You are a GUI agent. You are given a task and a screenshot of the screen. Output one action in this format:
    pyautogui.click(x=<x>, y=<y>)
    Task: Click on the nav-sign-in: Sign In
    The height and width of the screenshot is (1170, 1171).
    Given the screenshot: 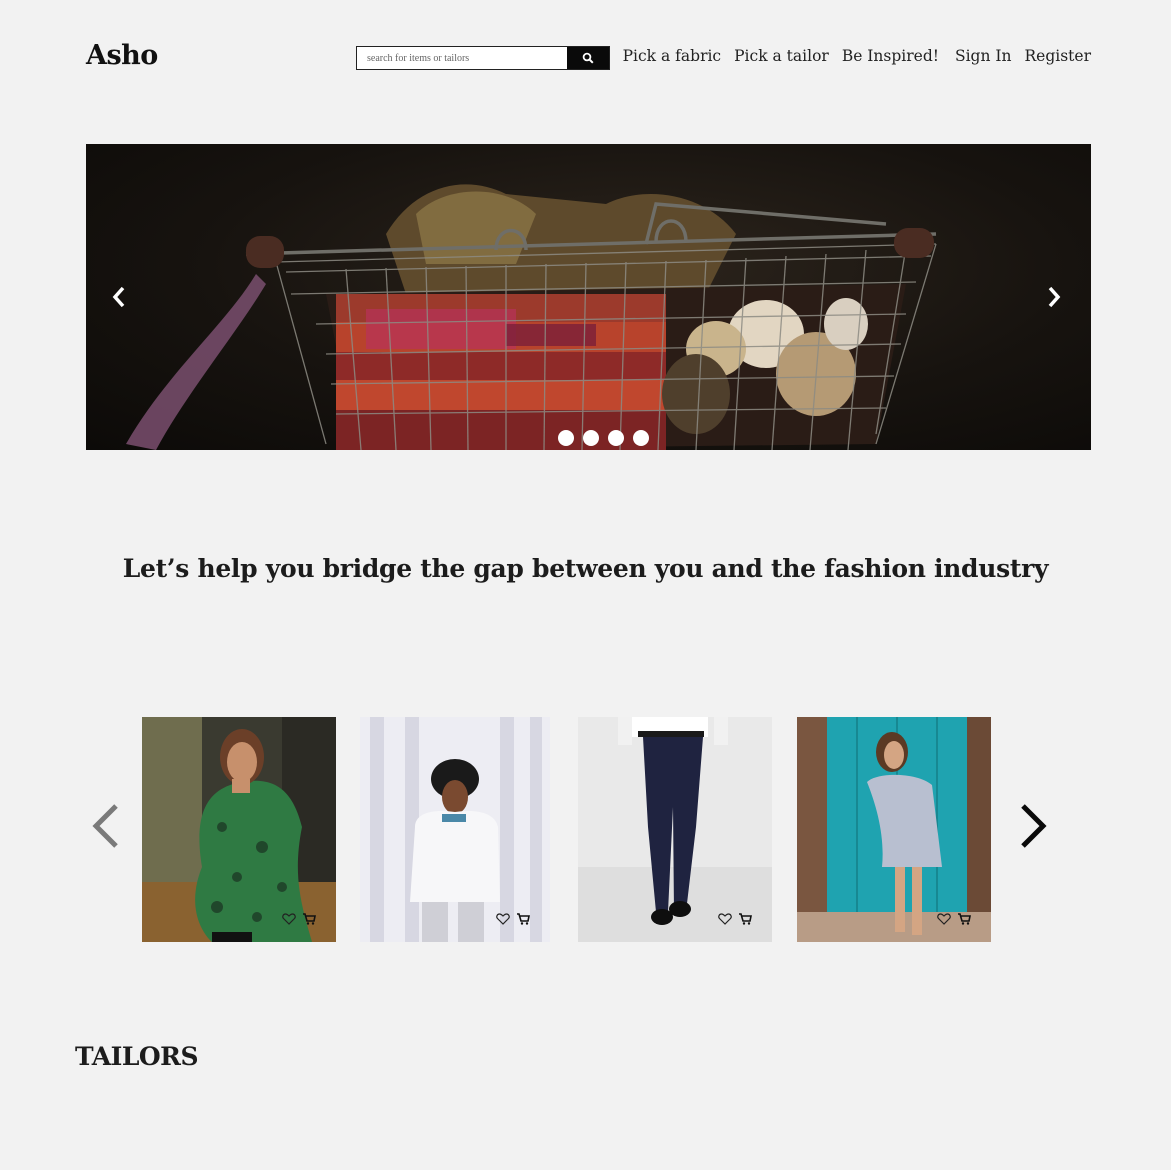 What is the action you would take?
    pyautogui.click(x=983, y=56)
    